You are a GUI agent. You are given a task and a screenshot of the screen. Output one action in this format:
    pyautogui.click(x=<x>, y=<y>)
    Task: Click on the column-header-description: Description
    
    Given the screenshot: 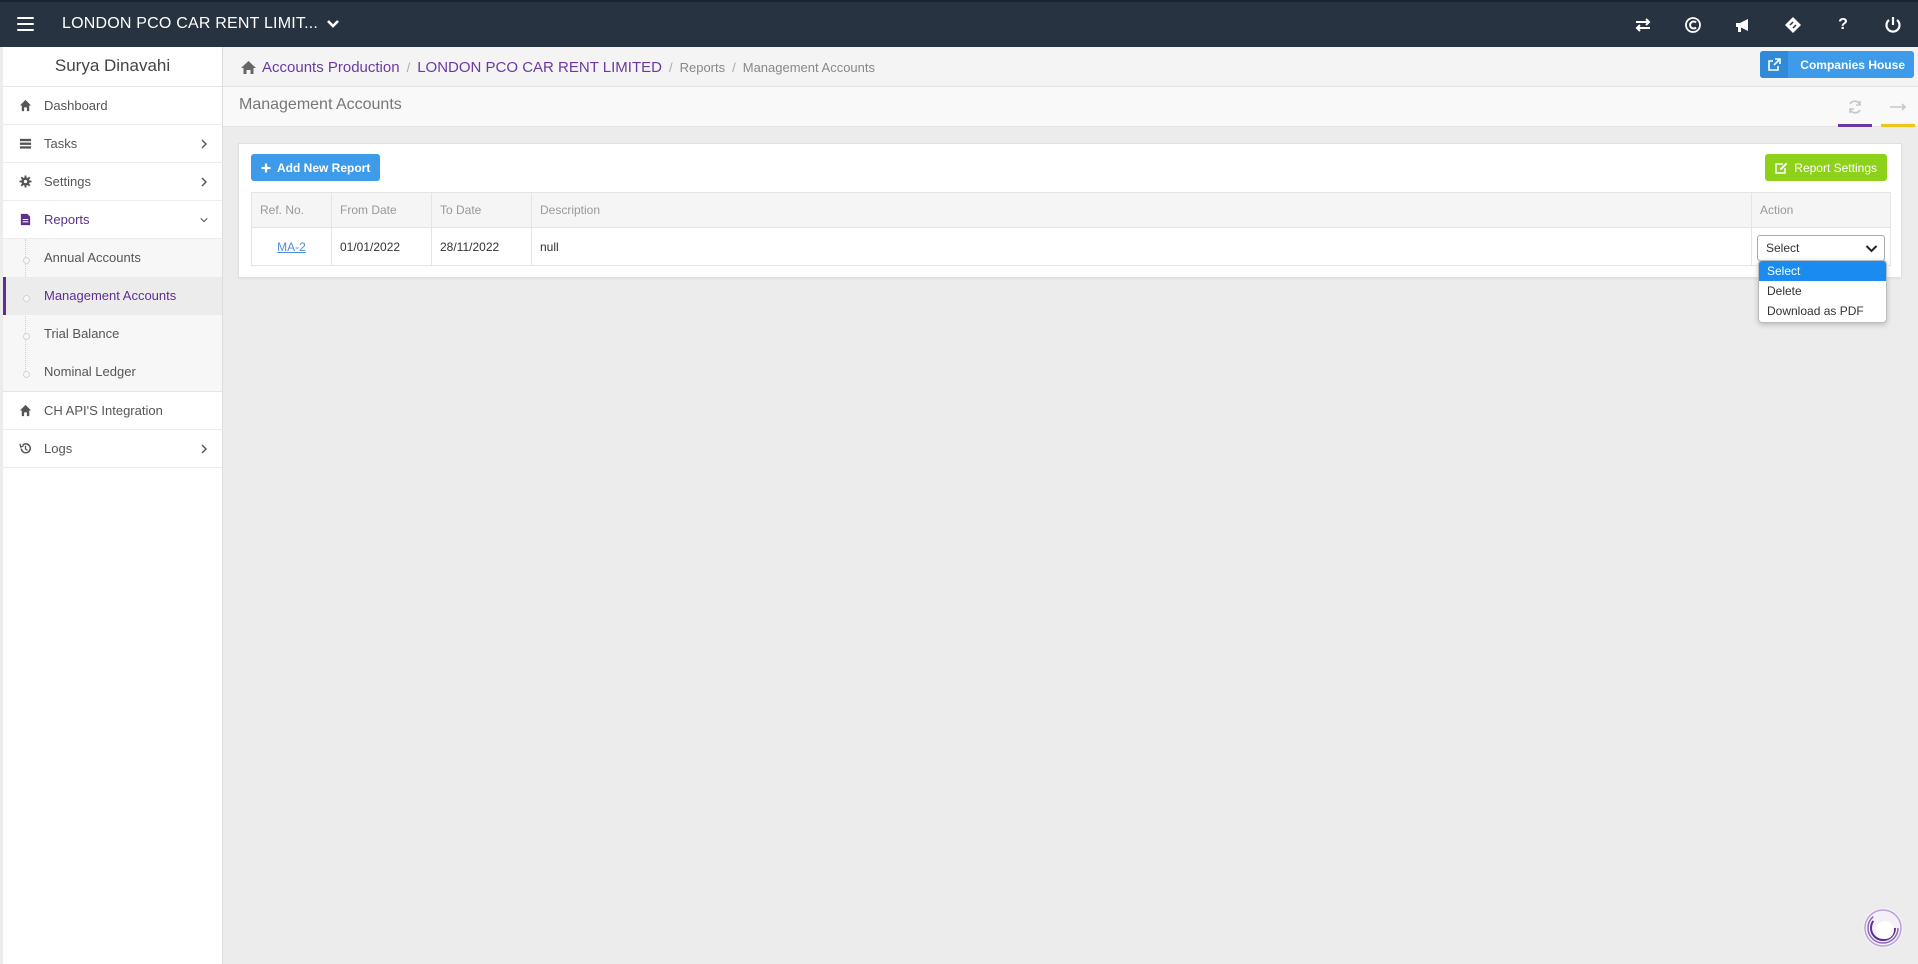 What is the action you would take?
    pyautogui.click(x=1141, y=210)
    